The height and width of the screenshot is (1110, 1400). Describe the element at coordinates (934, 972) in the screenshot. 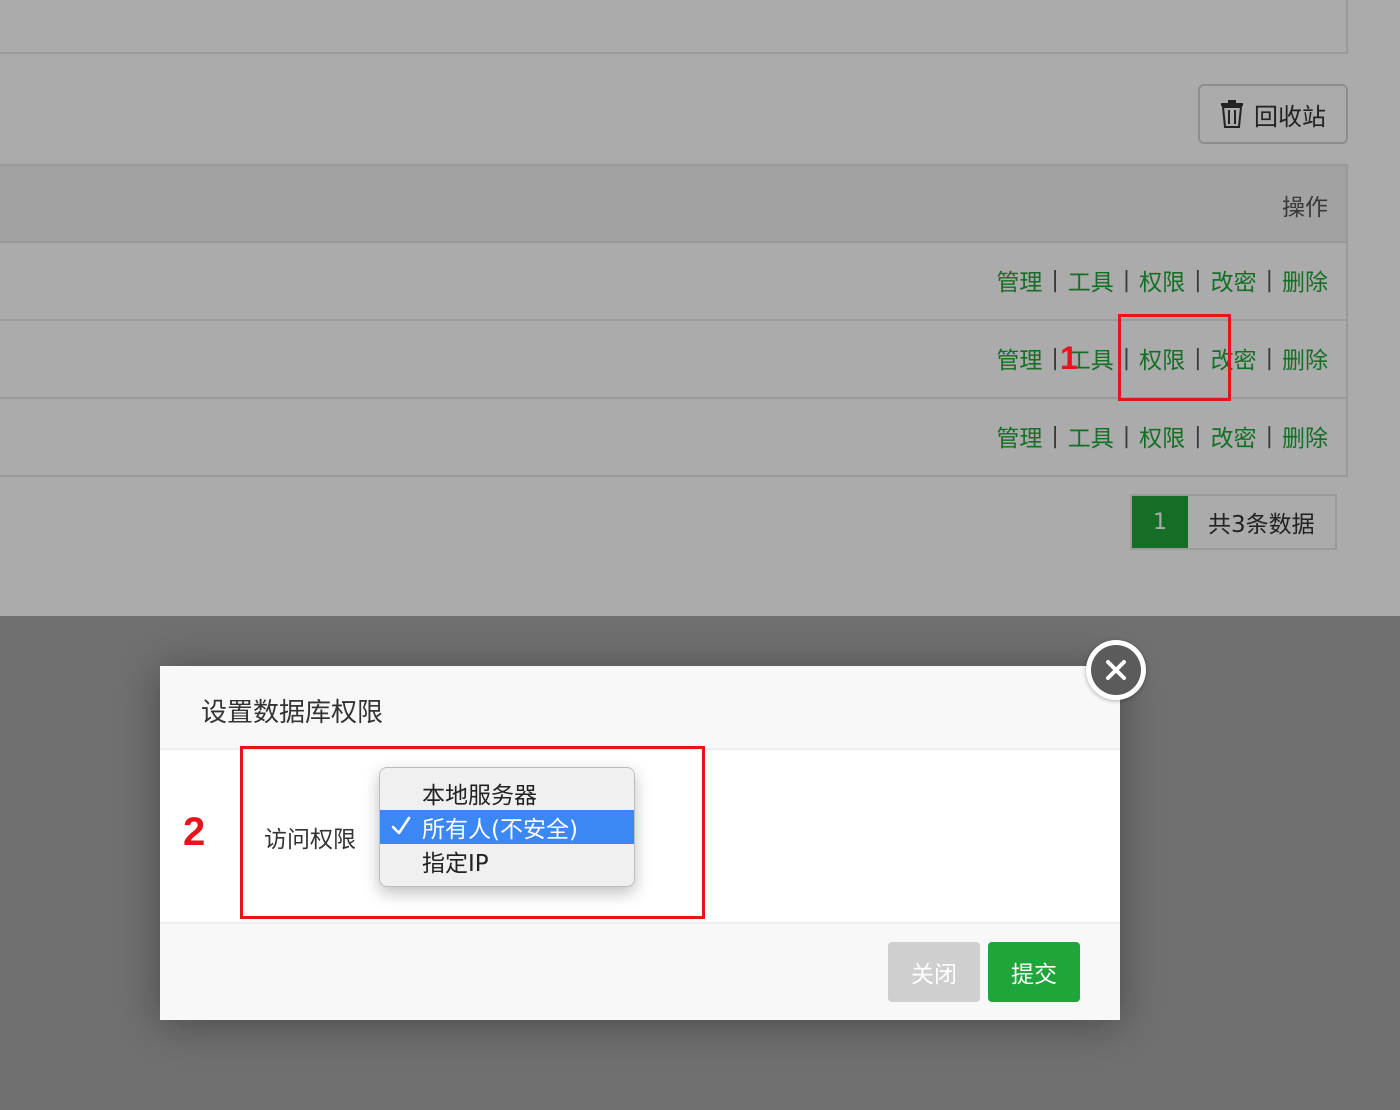

I see `close-button: 关闭` at that location.